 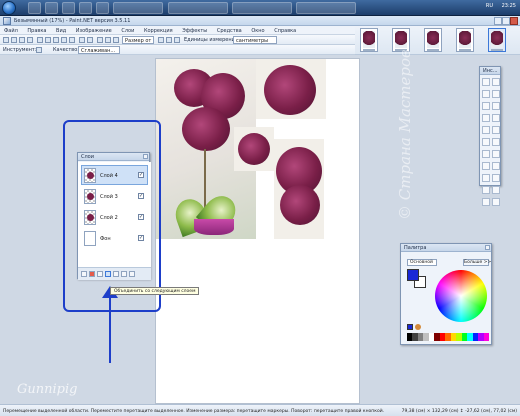 What do you see at coordinates (138, 40) in the screenshot?
I see `zoom-combo: Размер от` at bounding box center [138, 40].